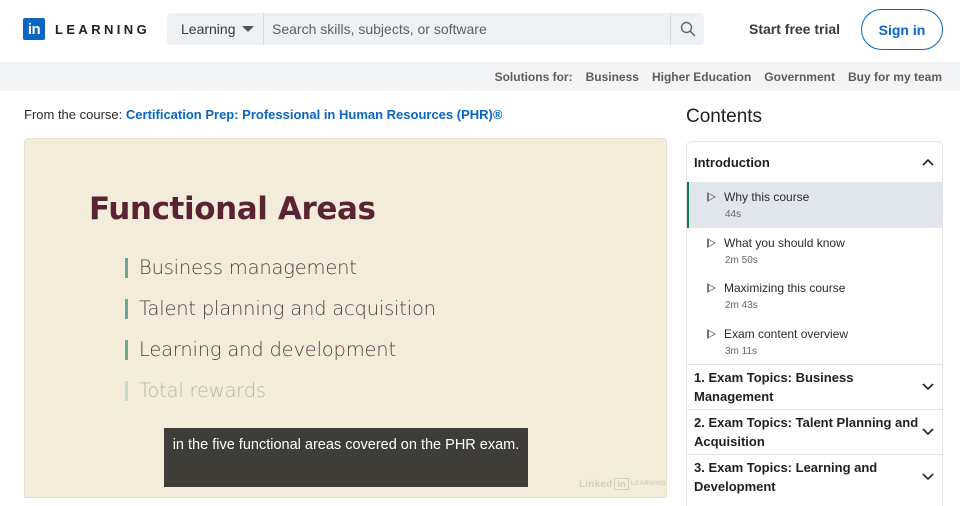  Describe the element at coordinates (280, 390) in the screenshot. I see `slide-bullet: Total rewards` at that location.